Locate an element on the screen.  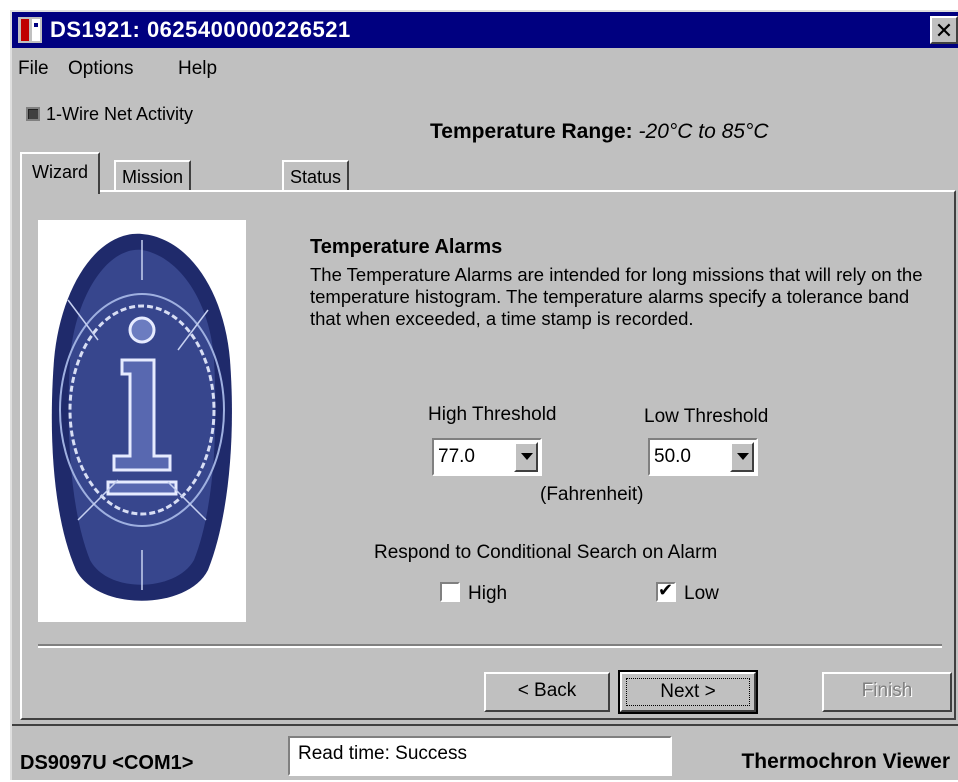
next-button-label: Next > is located at coordinates (688, 692).